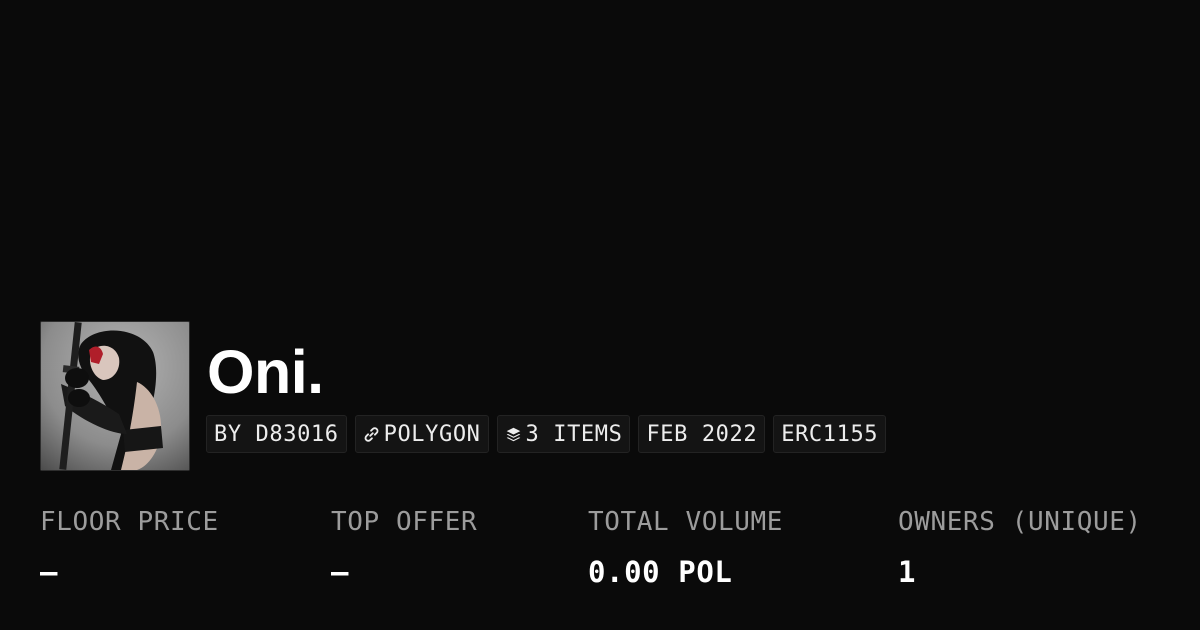 The height and width of the screenshot is (630, 1200). Describe the element at coordinates (265, 372) in the screenshot. I see `collection-title: Oni.` at that location.